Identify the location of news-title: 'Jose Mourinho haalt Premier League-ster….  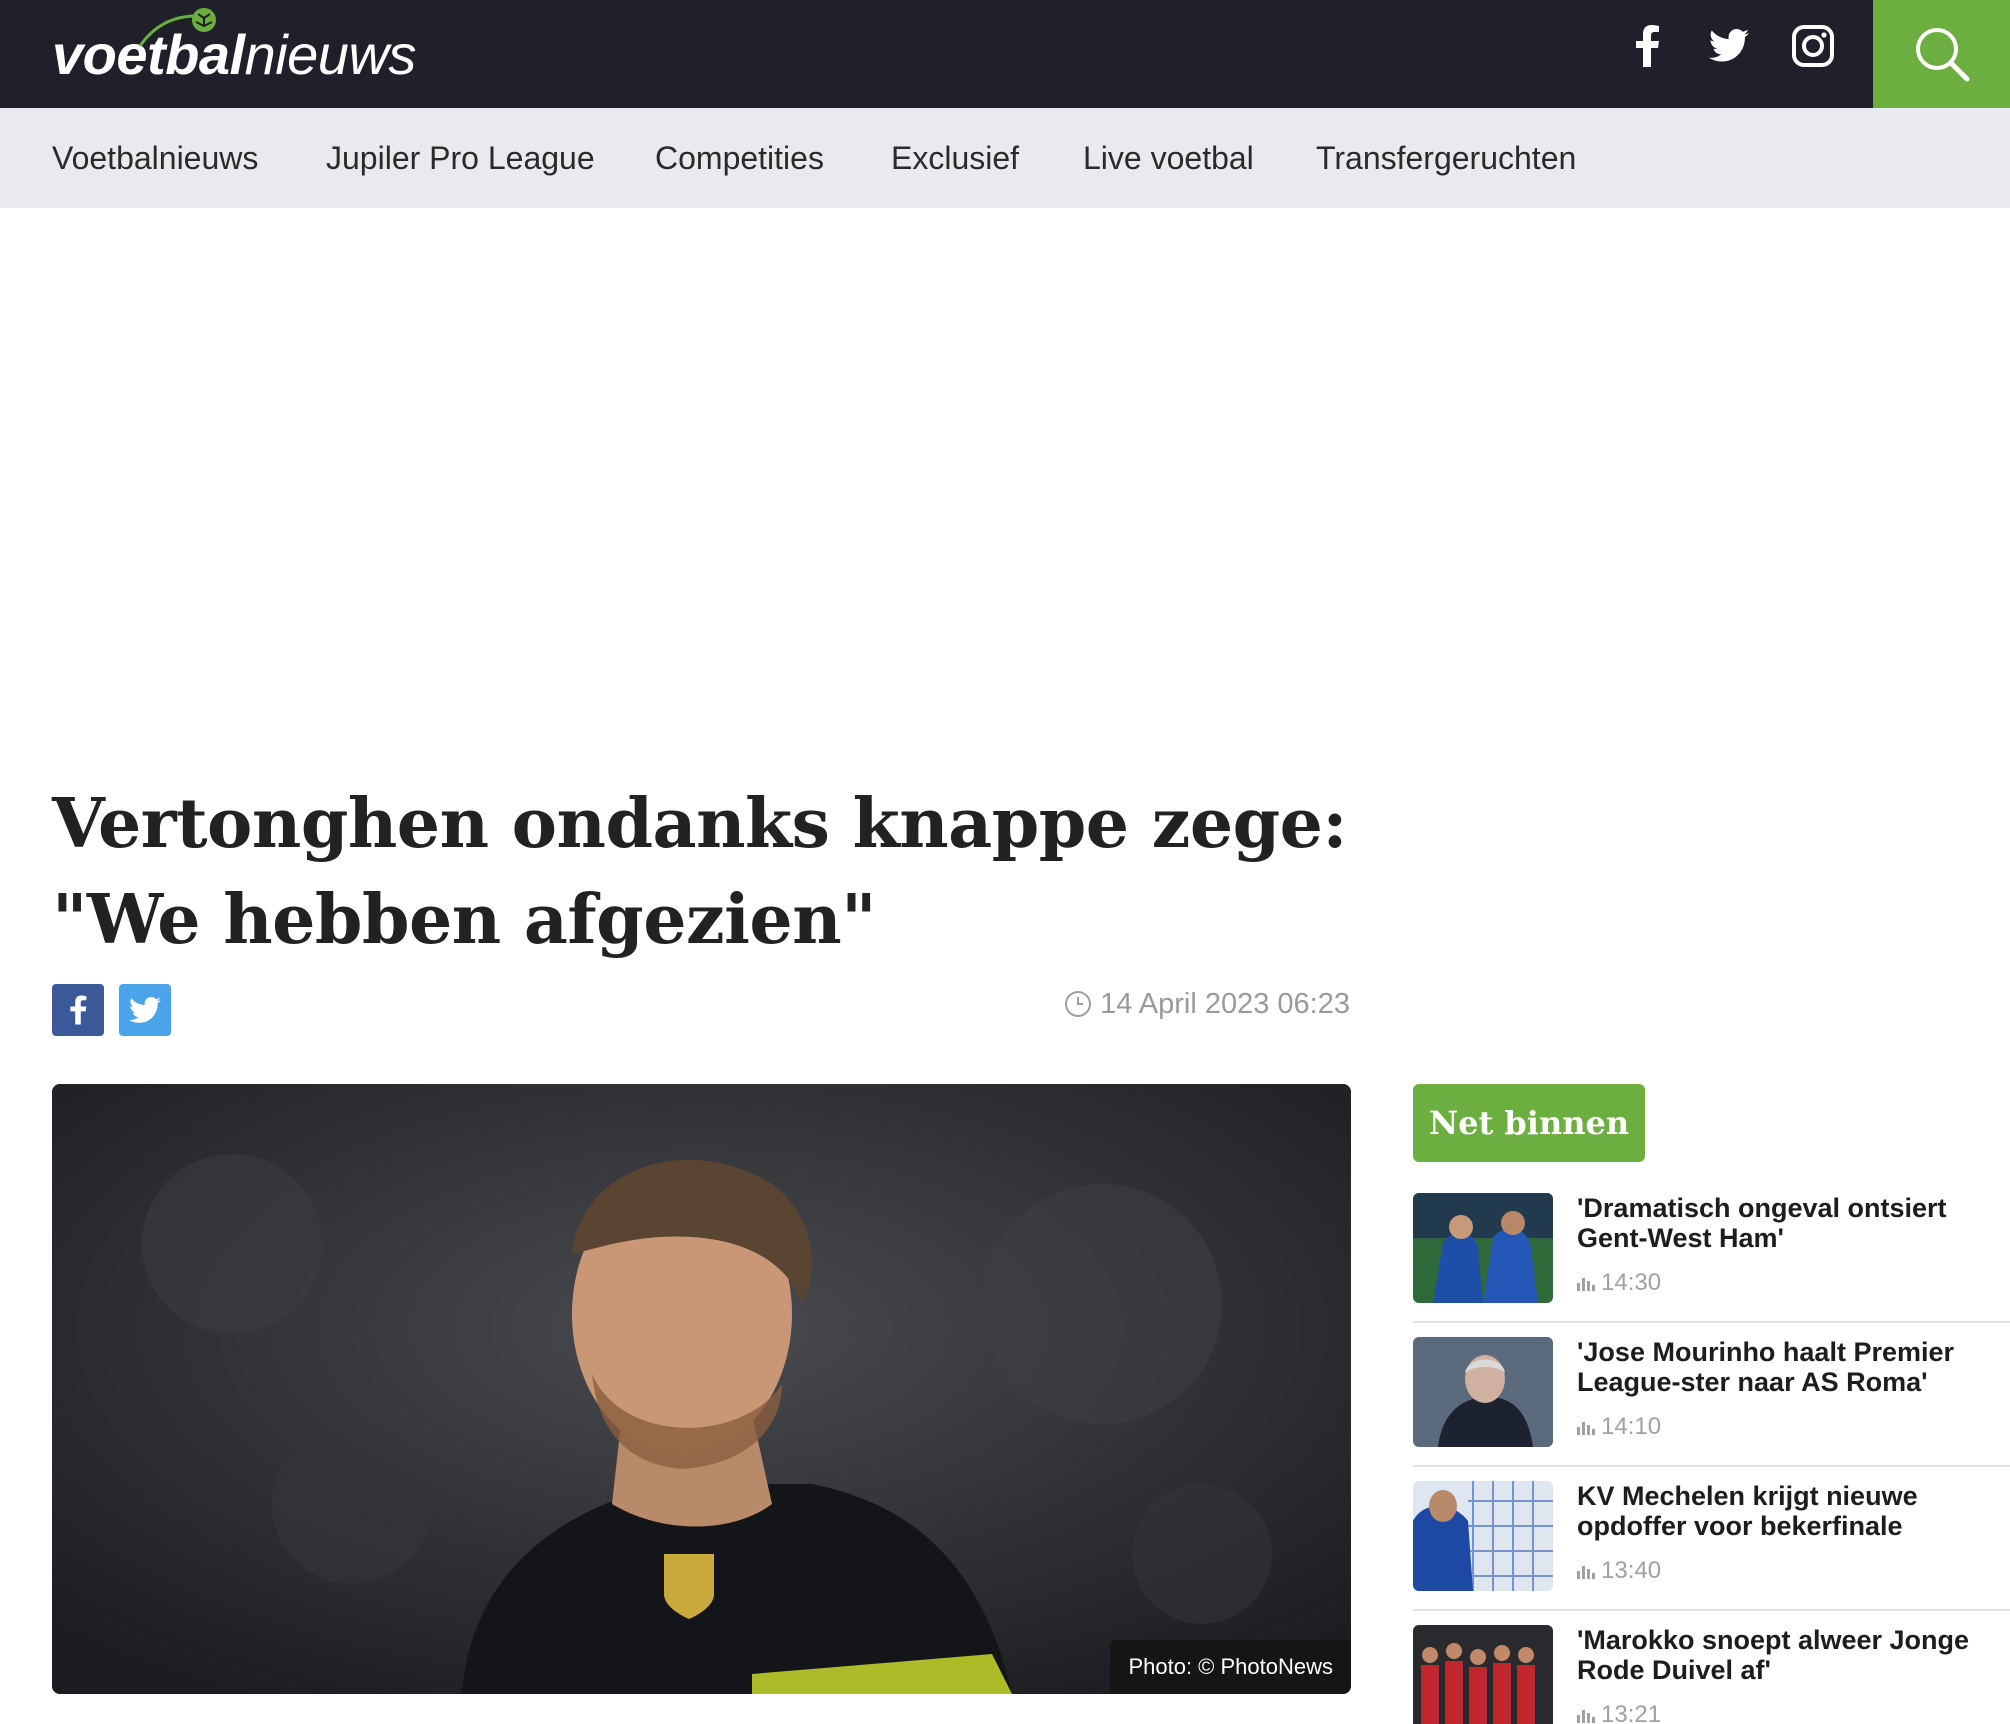
(1766, 1367).